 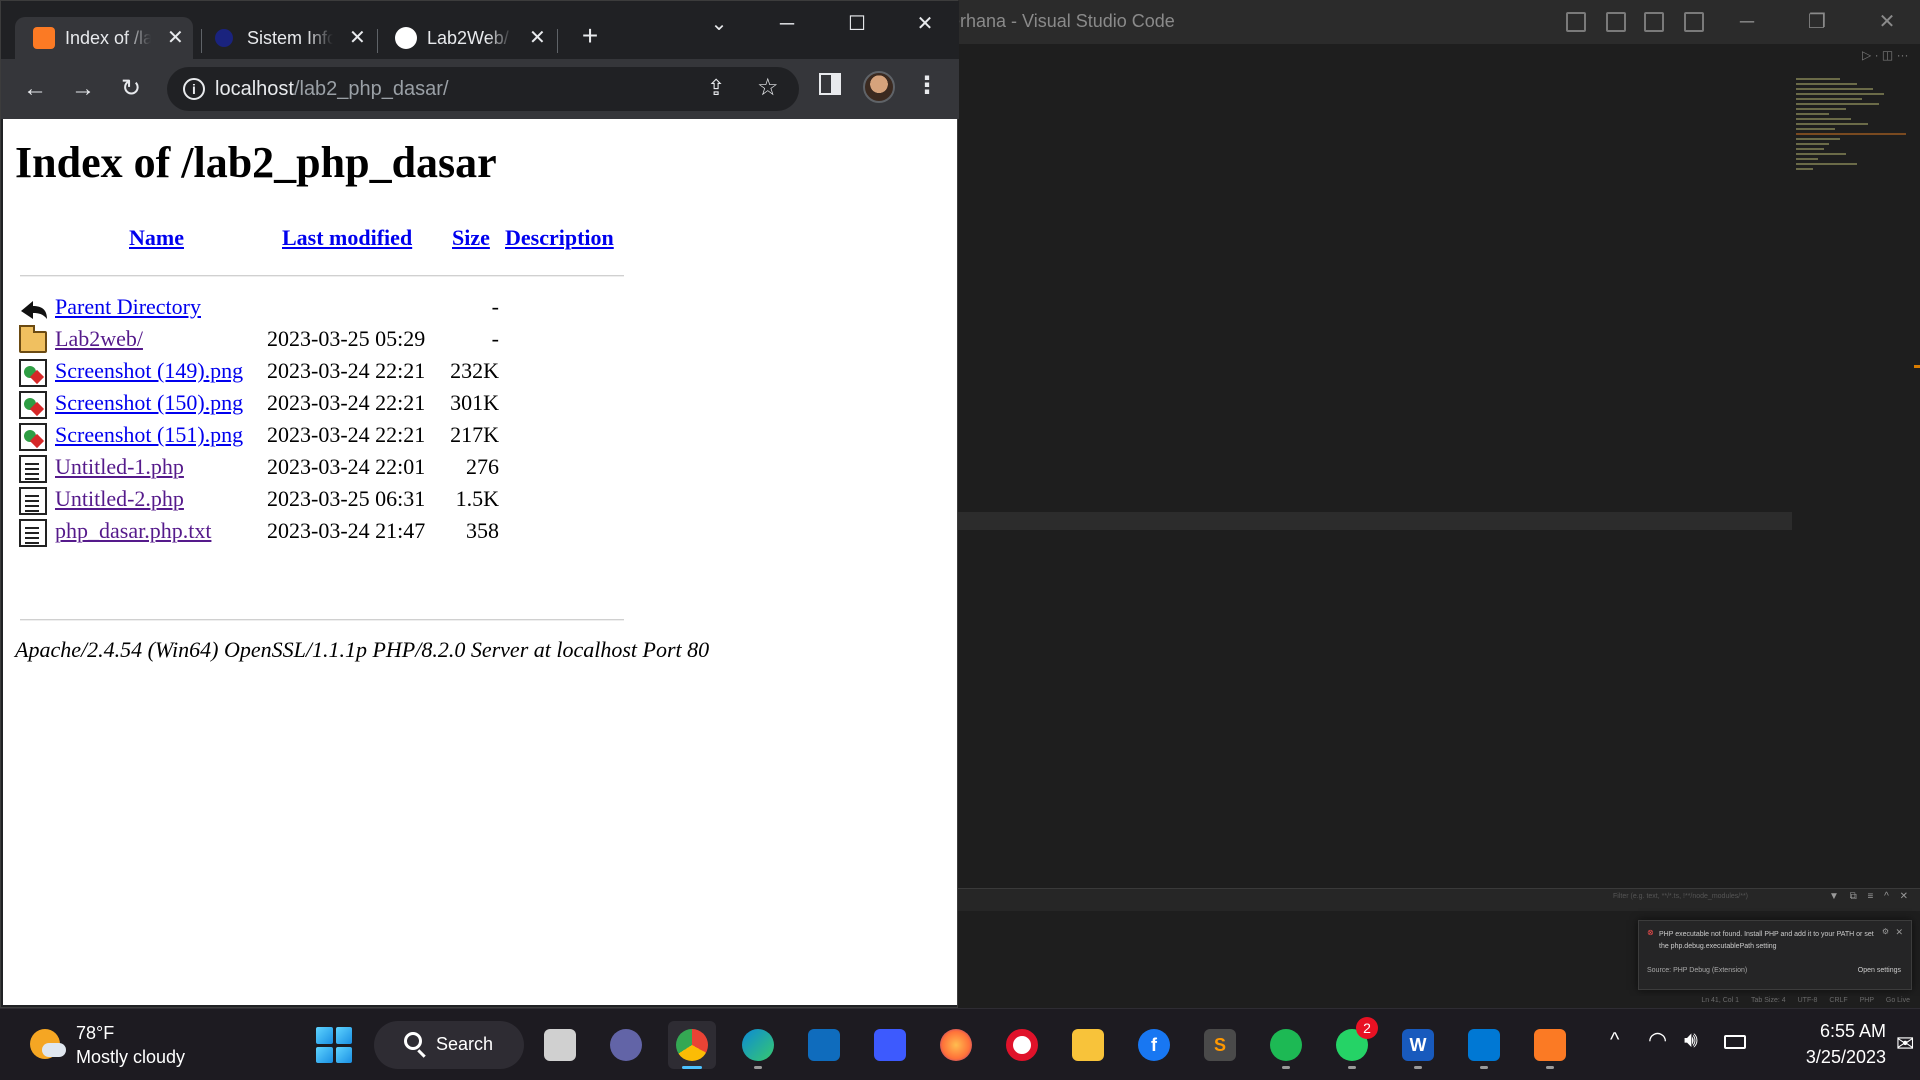 I want to click on notification-center-icon: ✉︎, so click(x=1905, y=1044).